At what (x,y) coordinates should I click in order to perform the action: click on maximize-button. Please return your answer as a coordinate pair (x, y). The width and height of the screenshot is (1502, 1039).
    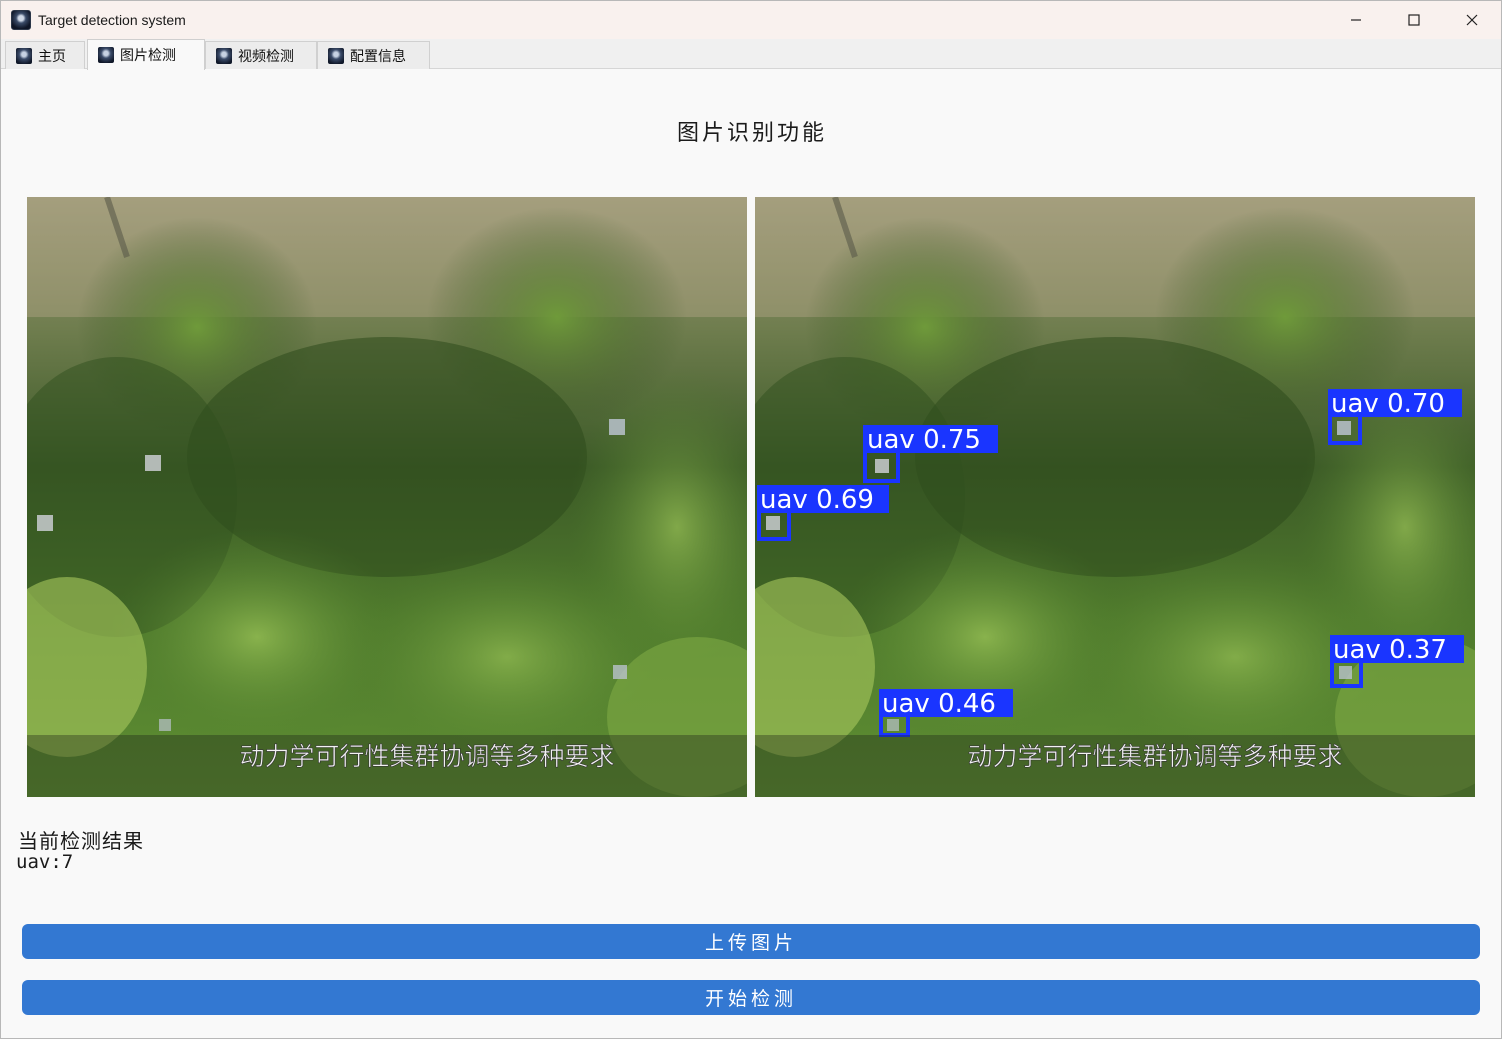
    Looking at the image, I should click on (1414, 20).